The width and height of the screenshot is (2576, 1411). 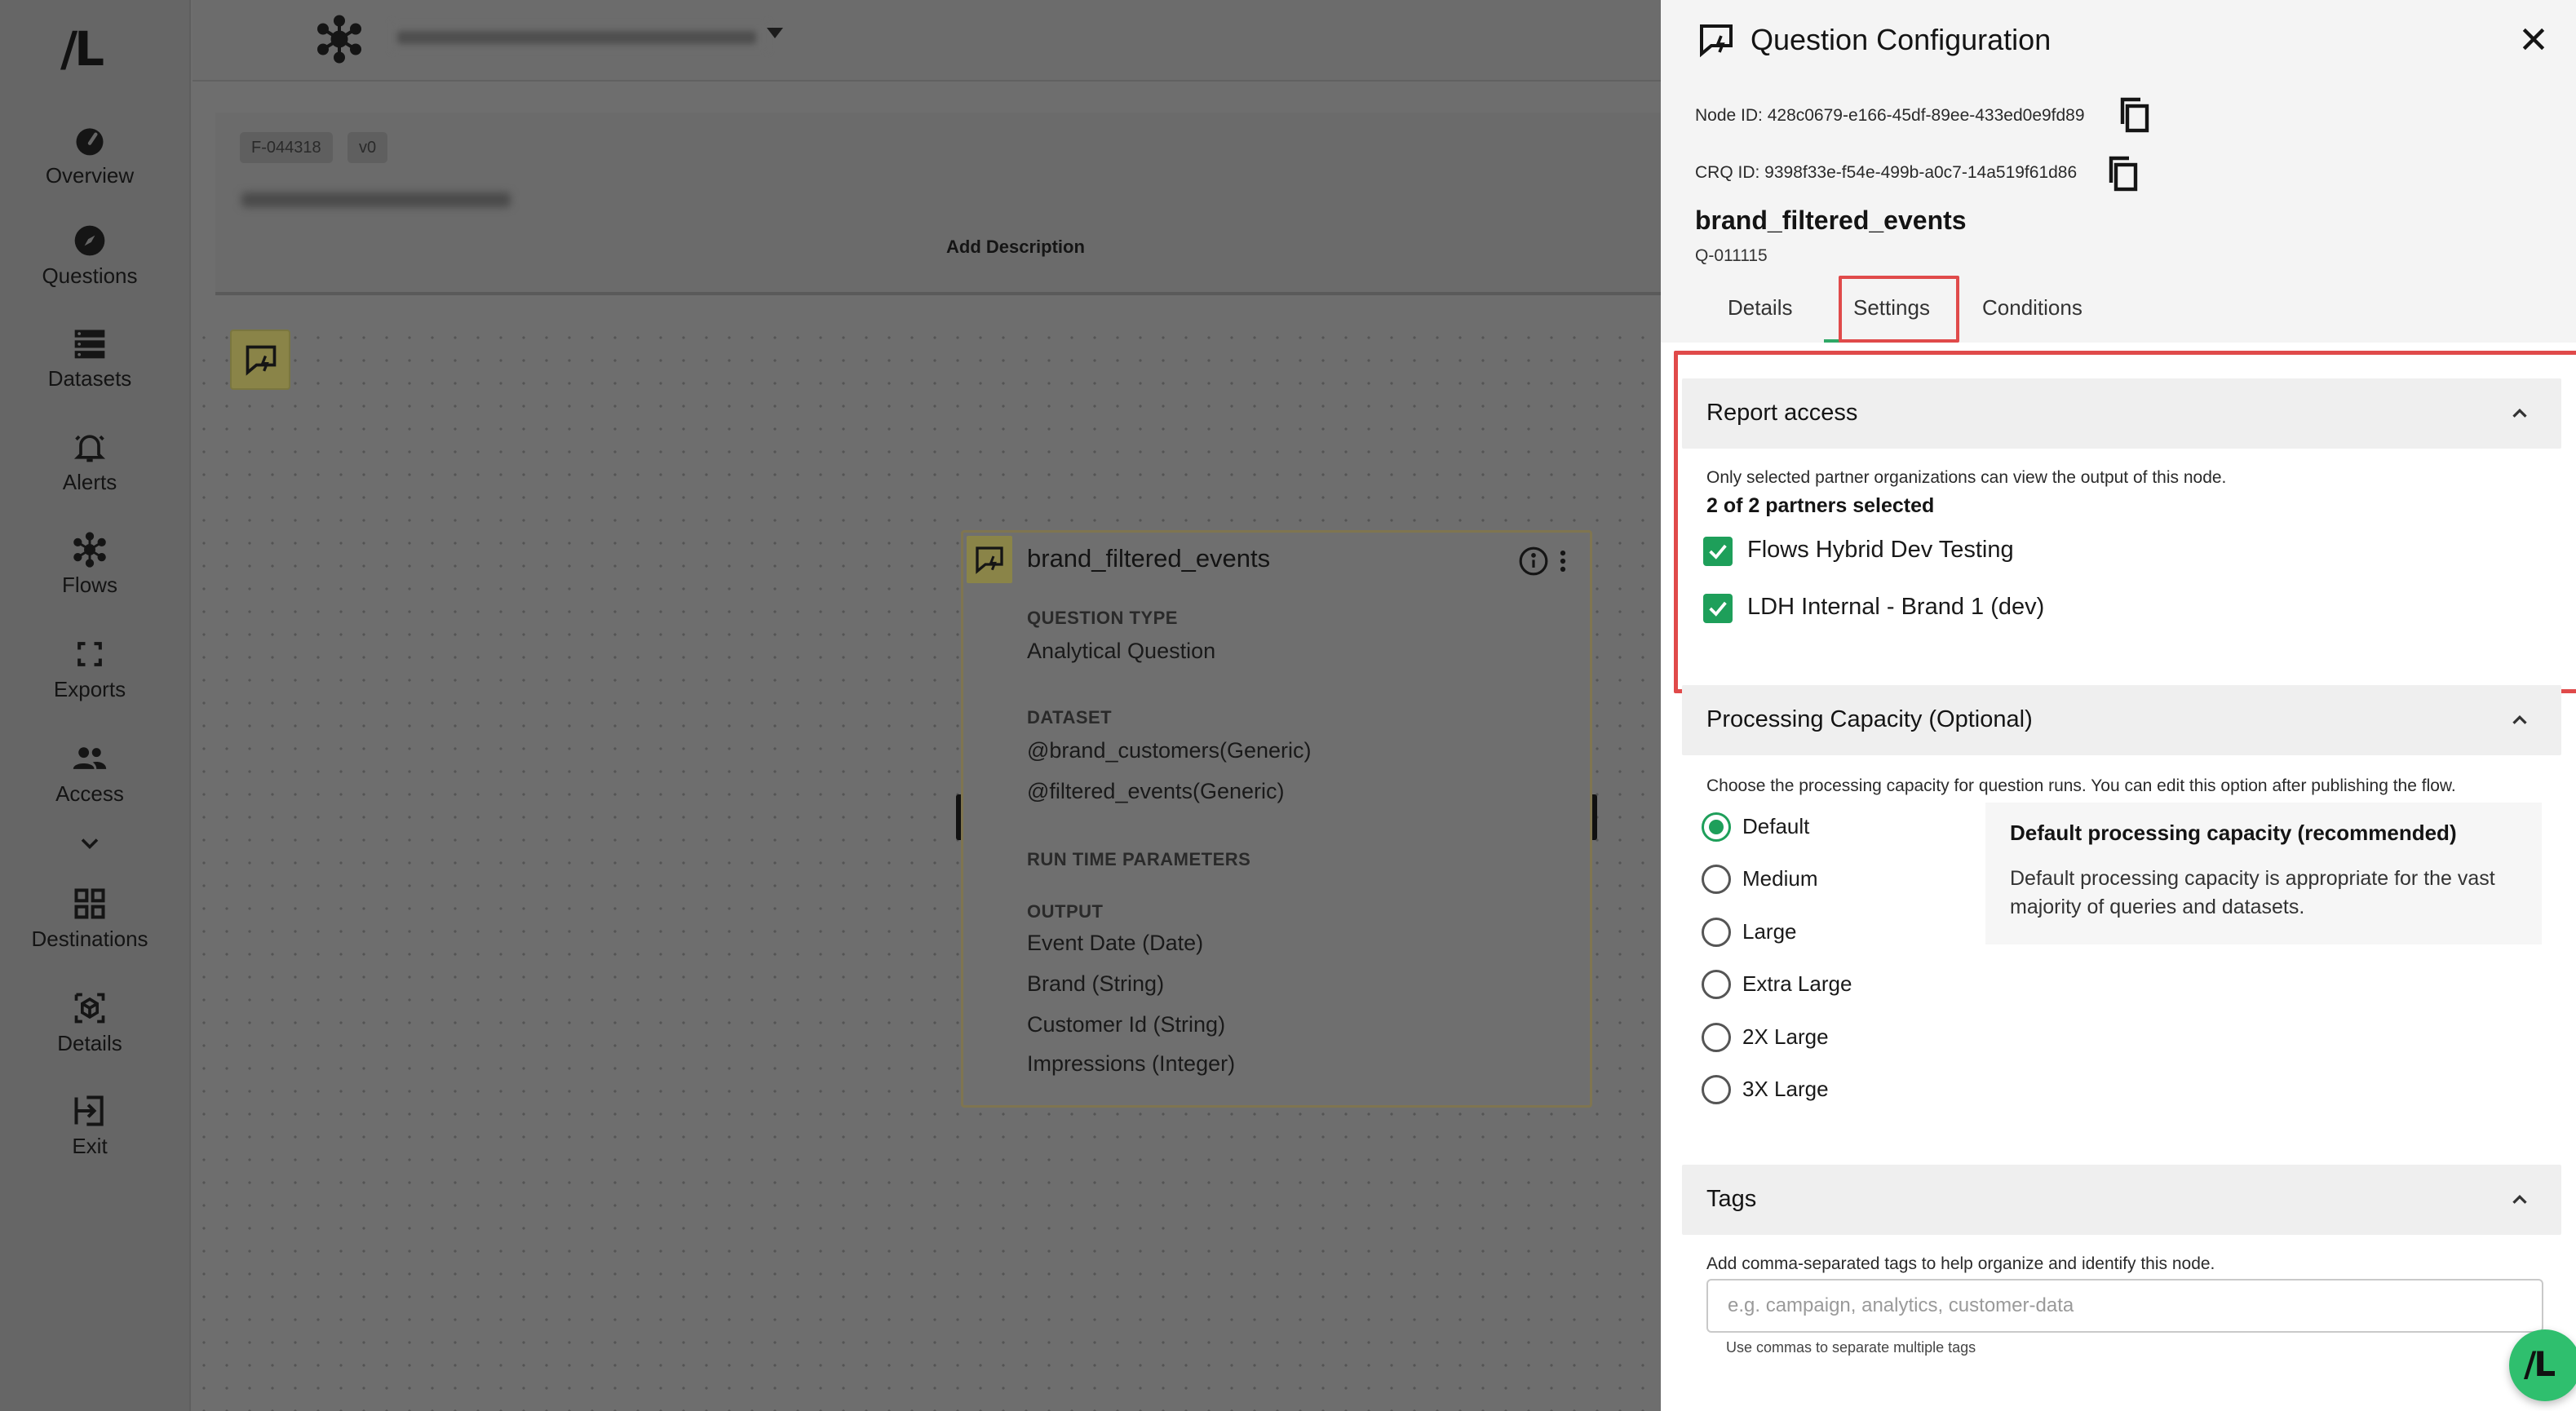 What do you see at coordinates (1716, 879) in the screenshot?
I see `capacity-radio-medium` at bounding box center [1716, 879].